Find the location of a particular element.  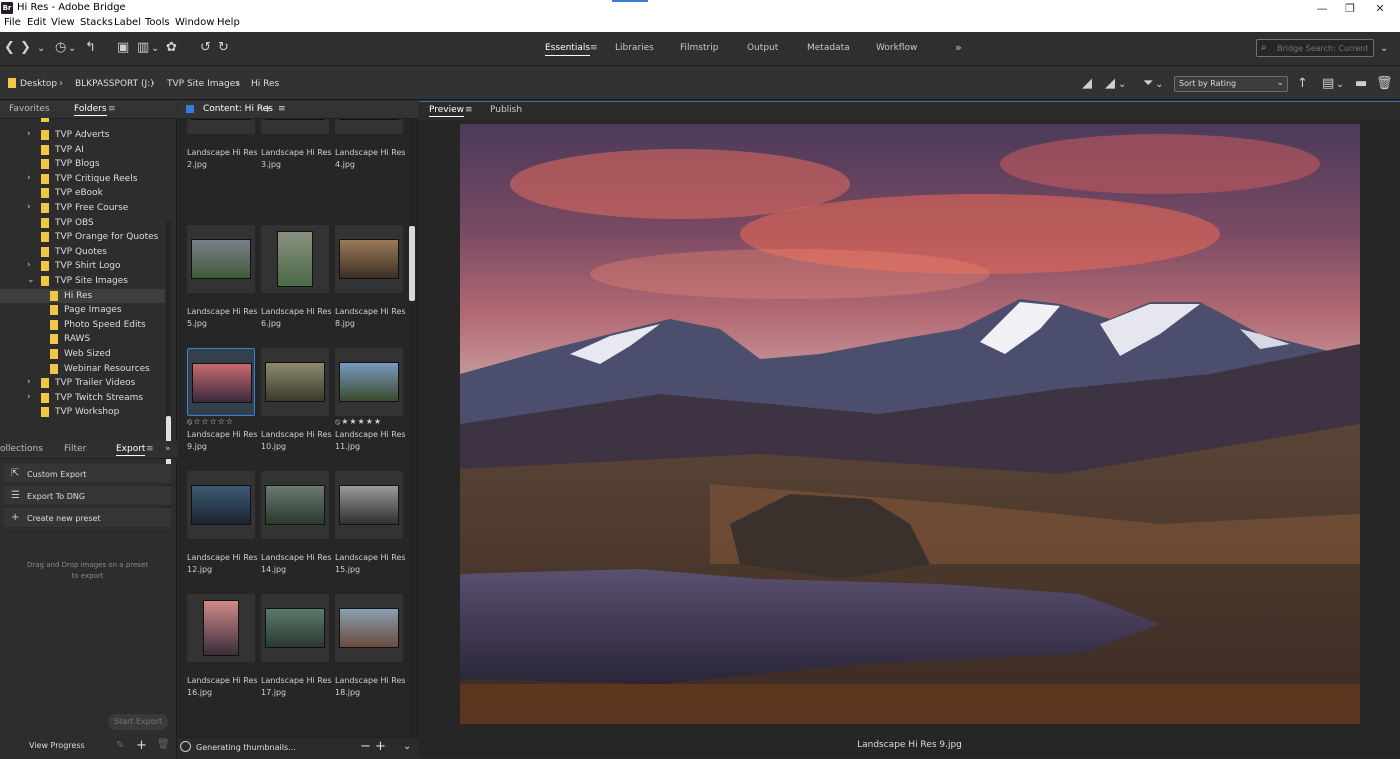

search-field: ⌕ is located at coordinates (1315, 48).